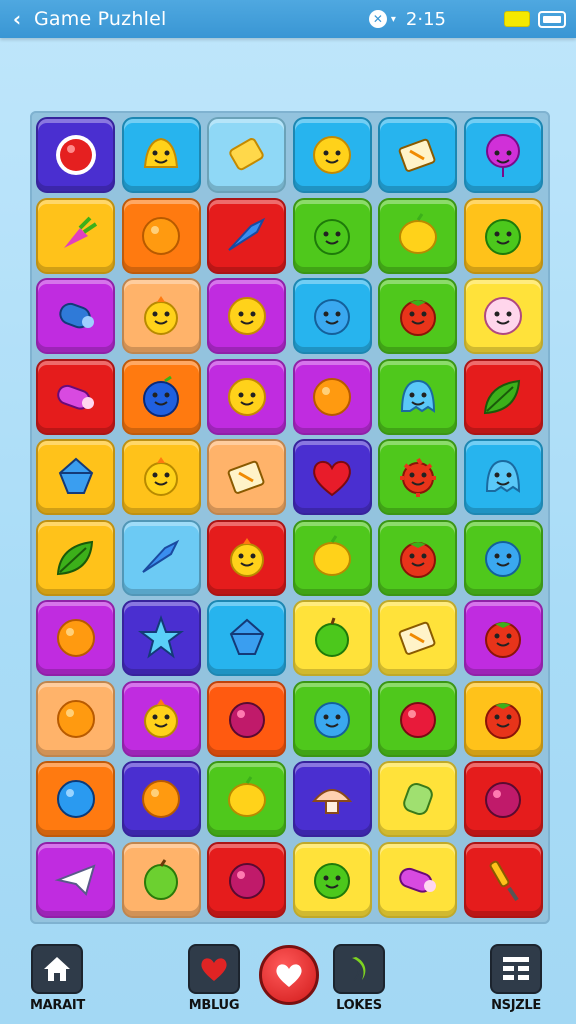  I want to click on center-heart-button, so click(289, 975).